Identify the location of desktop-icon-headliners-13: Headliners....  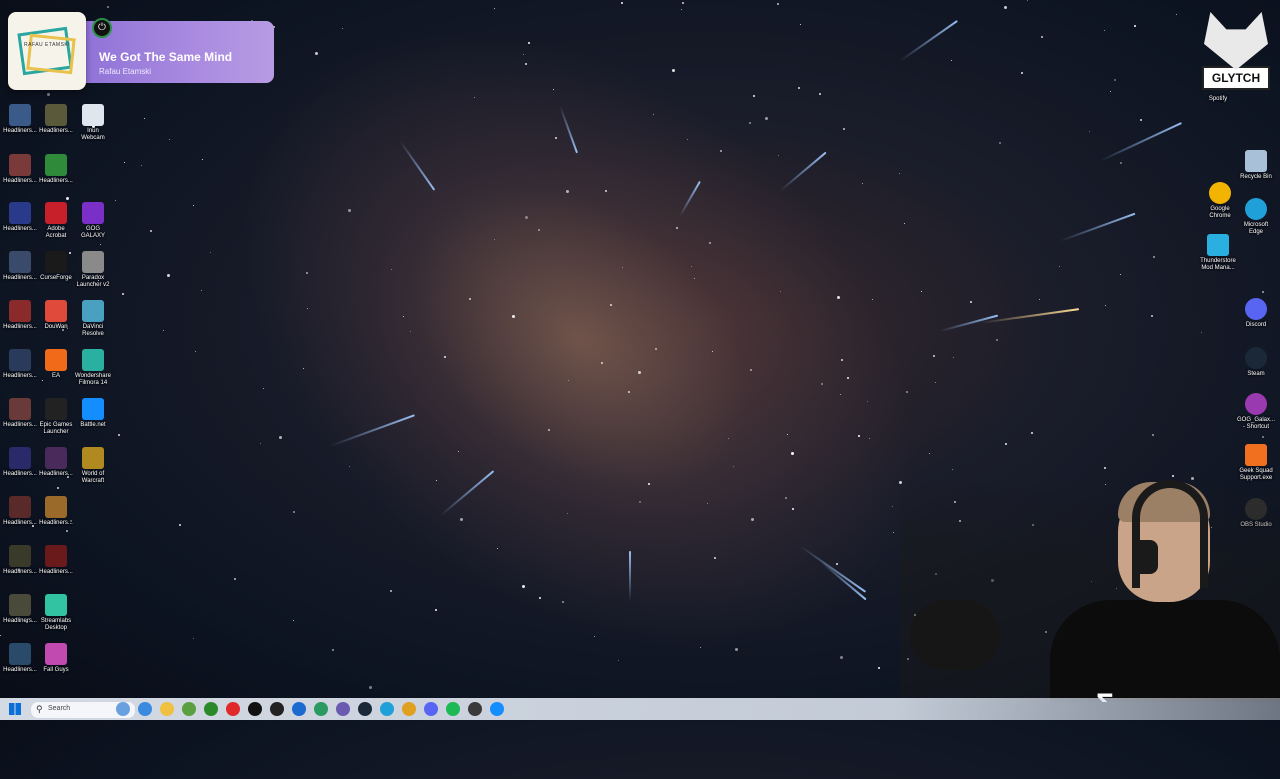
(56, 511).